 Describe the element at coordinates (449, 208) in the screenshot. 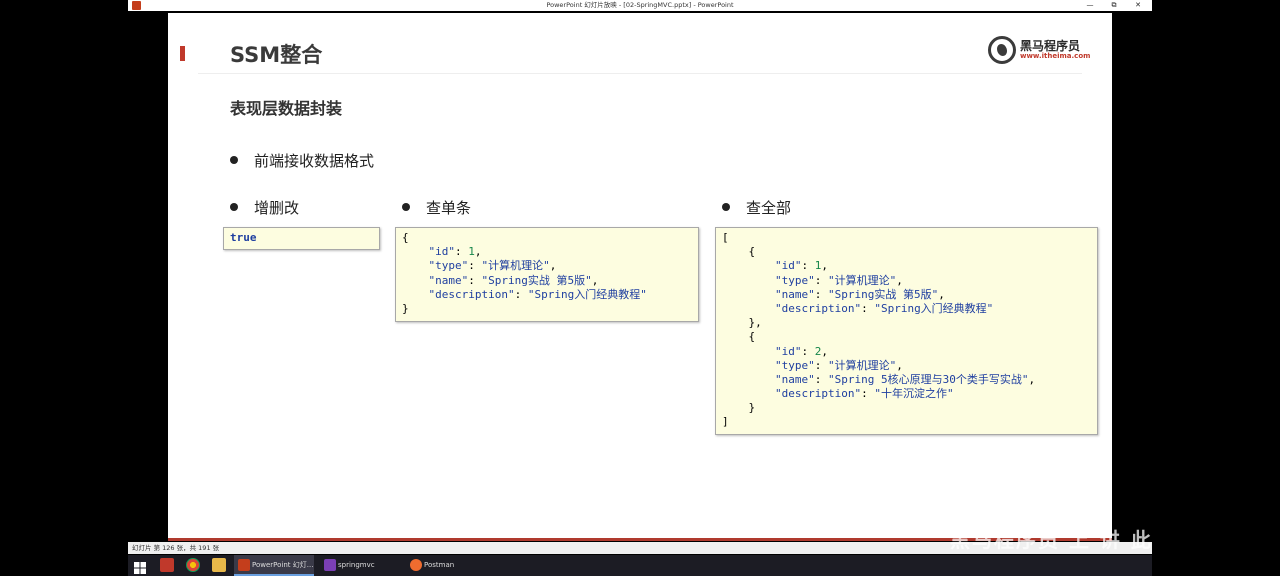

I see `bullet-single-label: 查单条` at that location.